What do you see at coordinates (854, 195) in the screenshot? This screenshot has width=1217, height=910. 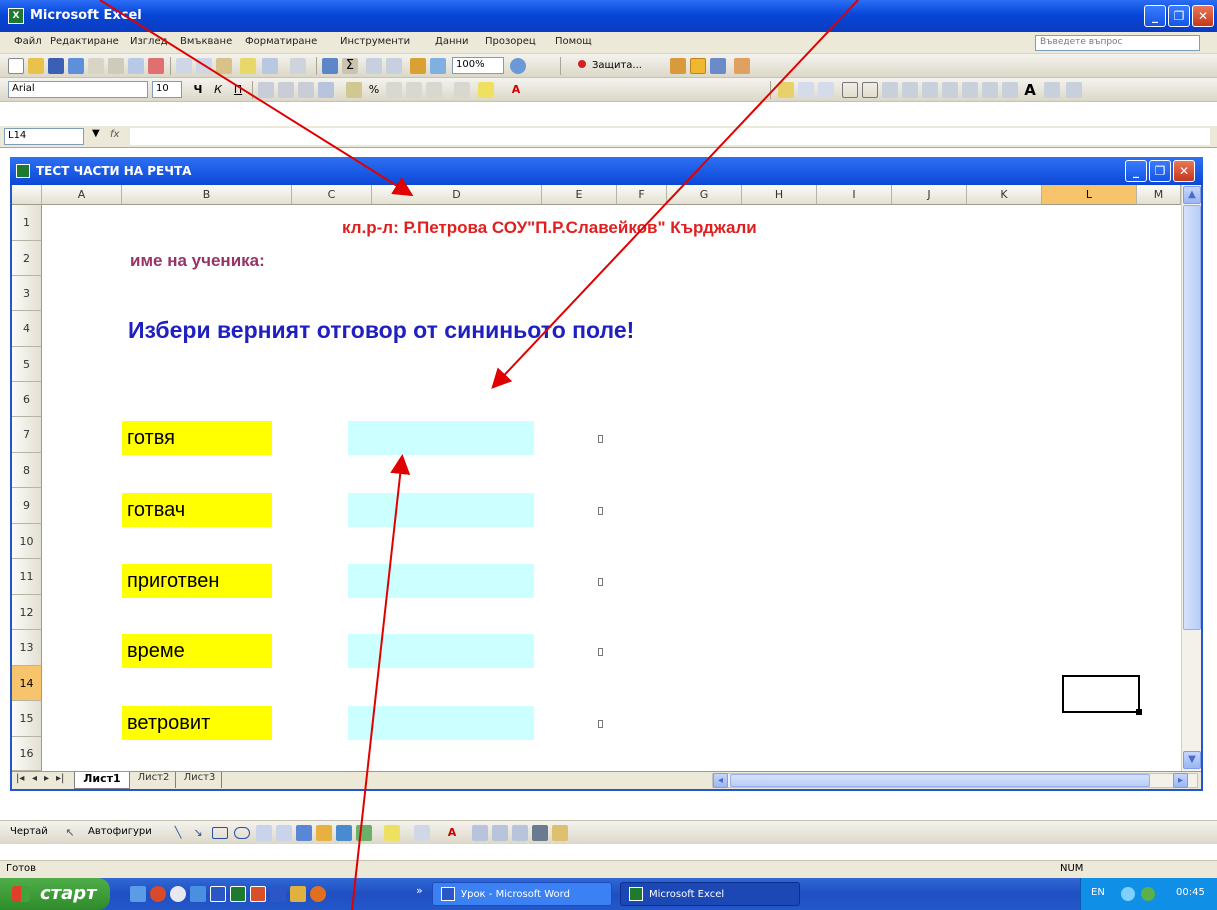 I see `column-header-i: I` at bounding box center [854, 195].